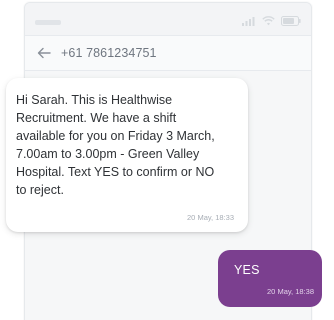 The height and width of the screenshot is (320, 334). I want to click on status-icons, so click(271, 22).